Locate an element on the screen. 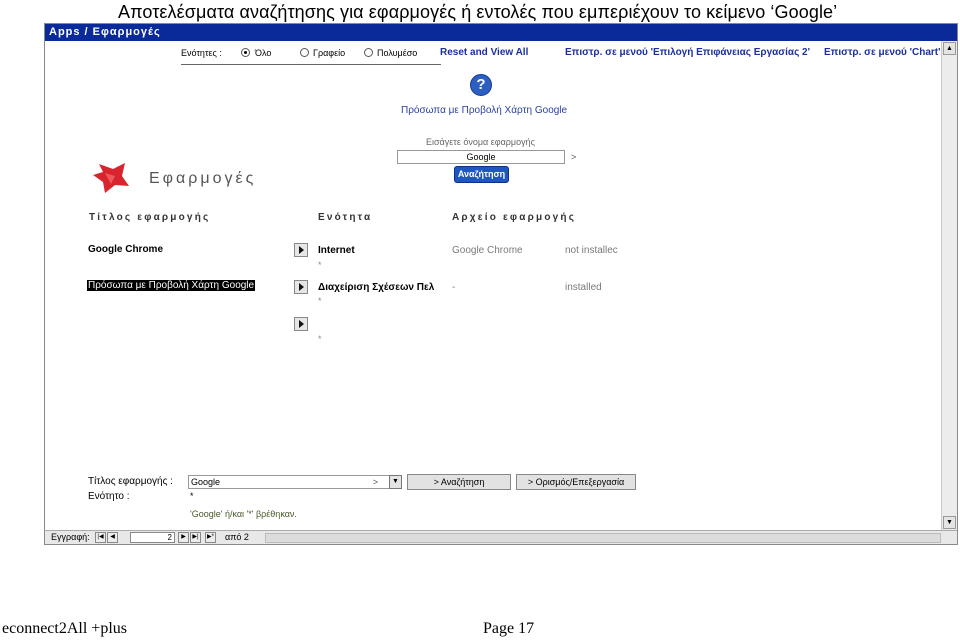 The image size is (960, 641). search-button: Αναζήτηση is located at coordinates (481, 174).